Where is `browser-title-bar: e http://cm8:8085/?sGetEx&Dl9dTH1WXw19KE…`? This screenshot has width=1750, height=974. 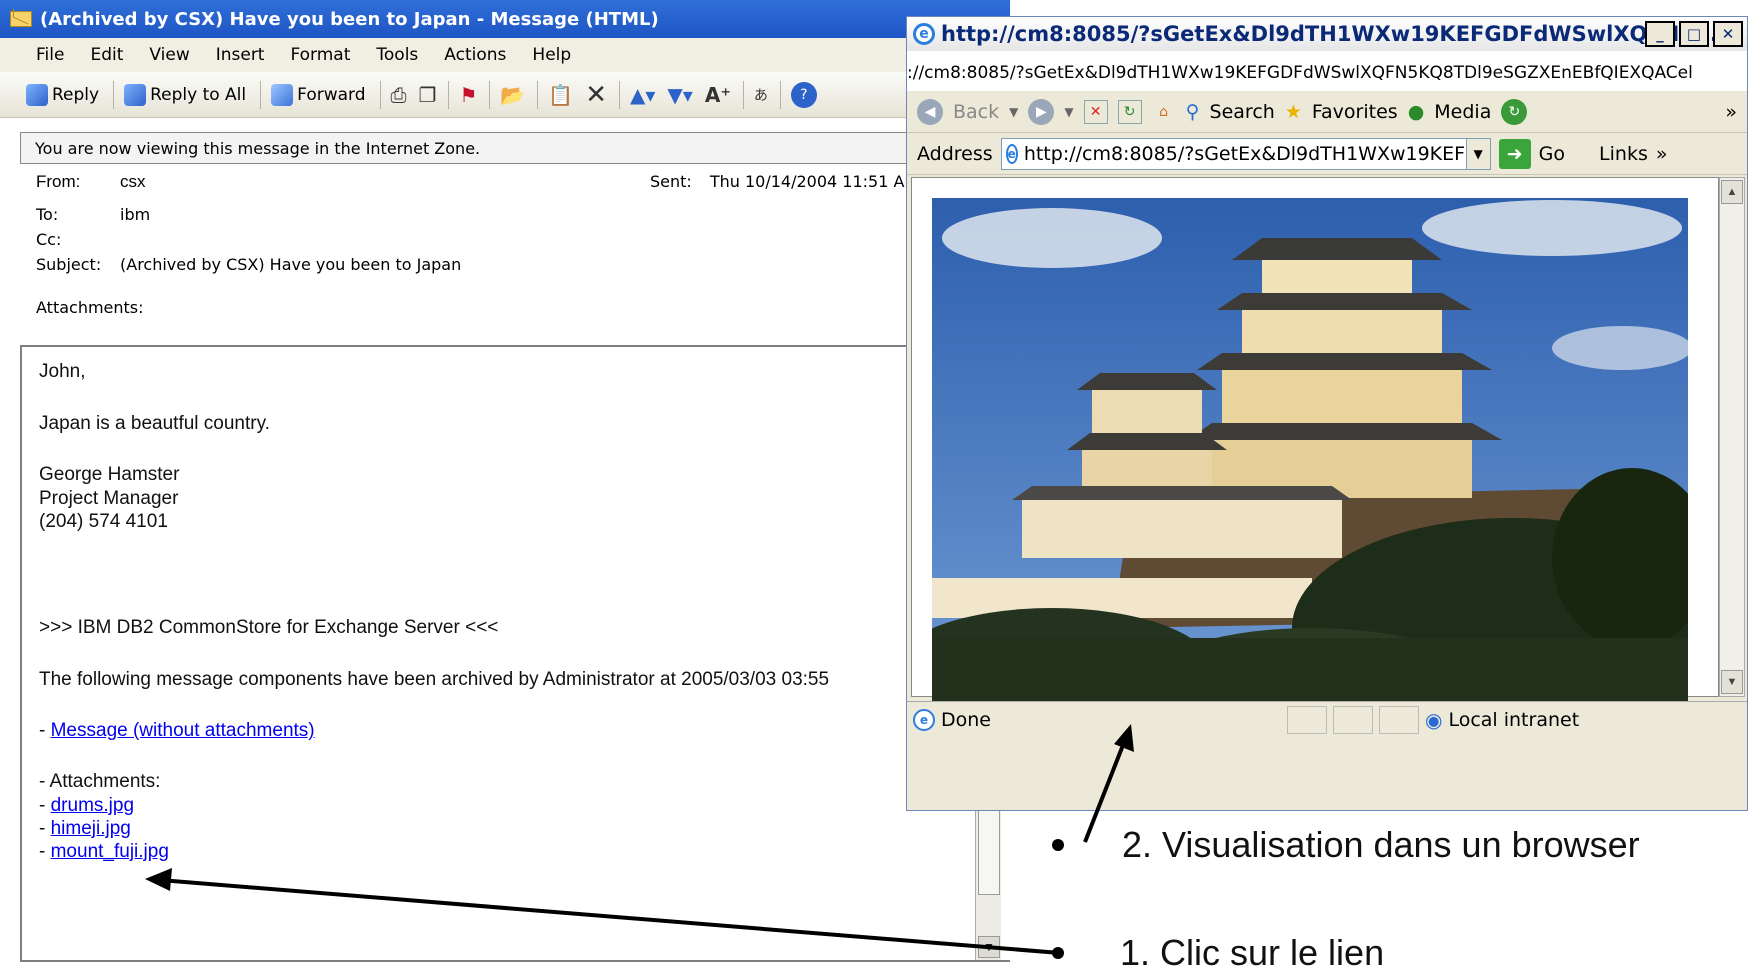
browser-title-bar: e http://cm8:8085/?sGetEx&Dl9dTH1WXw19KE… is located at coordinates (1327, 34).